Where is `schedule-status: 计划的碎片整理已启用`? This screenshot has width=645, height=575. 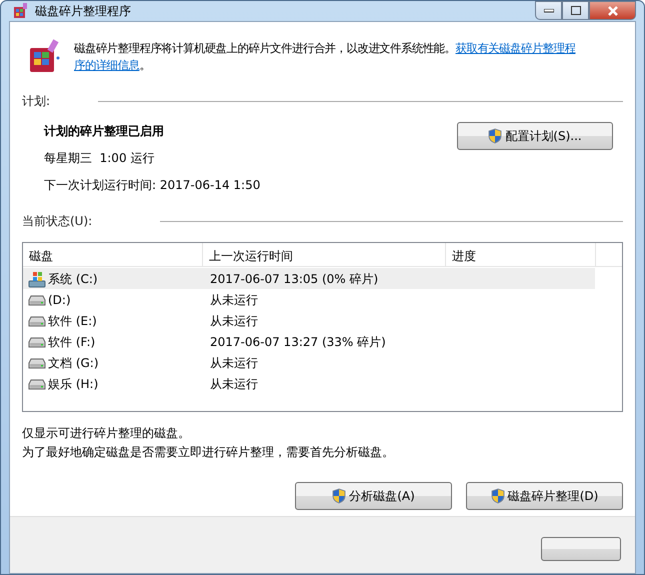
schedule-status: 计划的碎片整理已启用 is located at coordinates (104, 131).